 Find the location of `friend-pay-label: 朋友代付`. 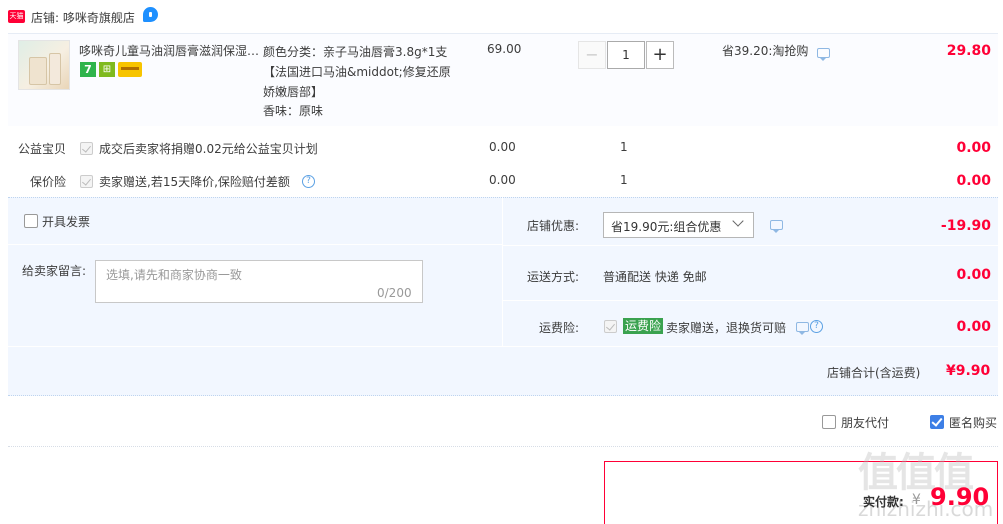

friend-pay-label: 朋友代付 is located at coordinates (865, 422).